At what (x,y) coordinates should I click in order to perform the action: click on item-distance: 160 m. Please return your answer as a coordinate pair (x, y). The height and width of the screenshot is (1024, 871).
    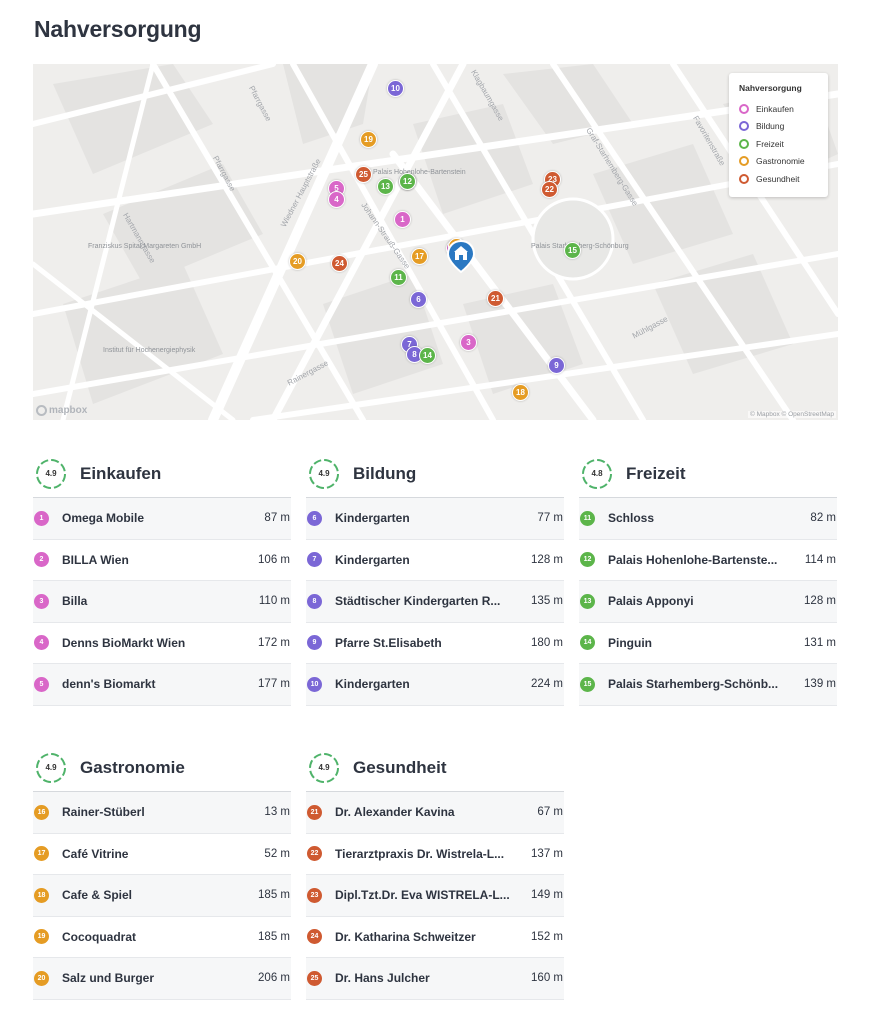
    Looking at the image, I should click on (547, 978).